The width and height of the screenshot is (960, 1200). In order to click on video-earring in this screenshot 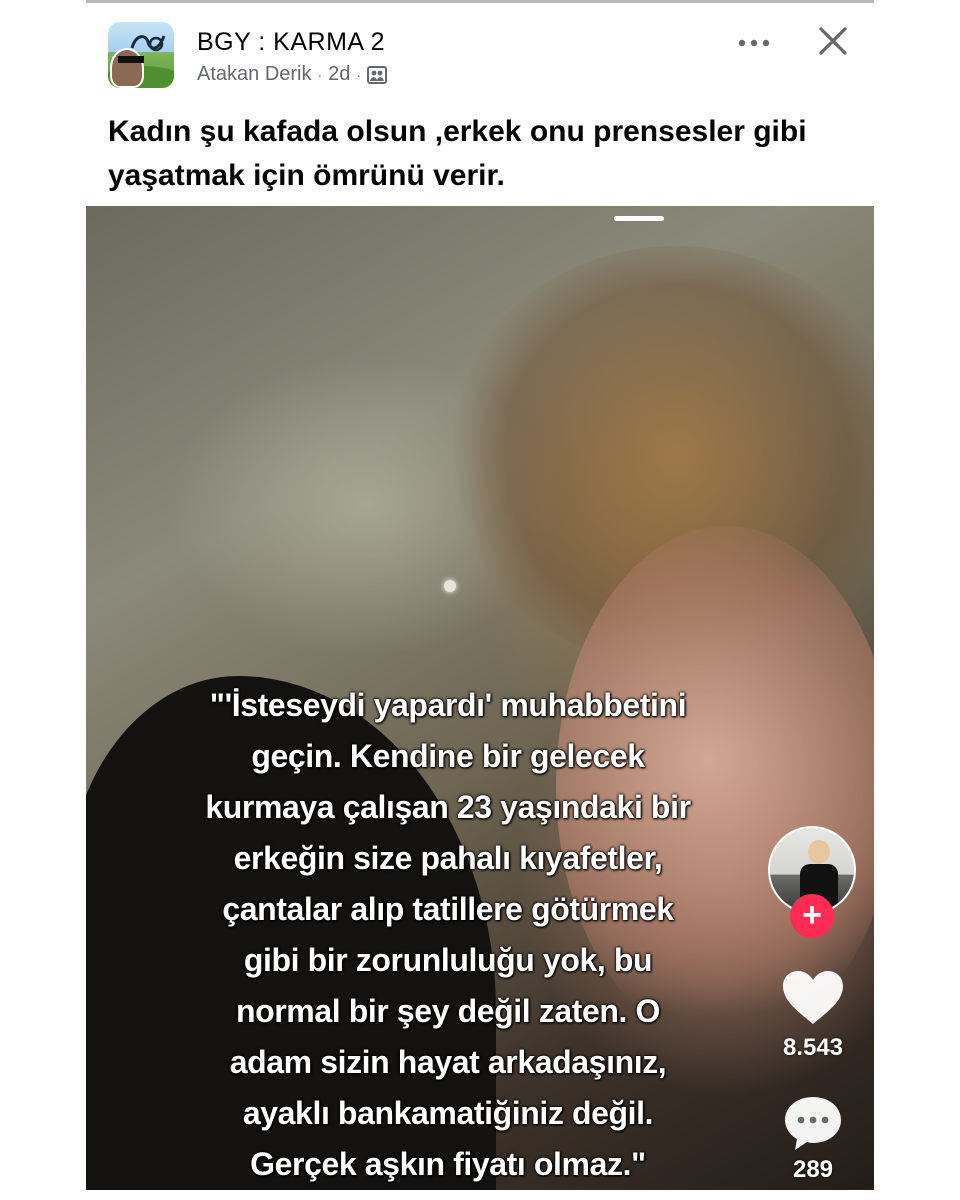, I will do `click(450, 586)`.